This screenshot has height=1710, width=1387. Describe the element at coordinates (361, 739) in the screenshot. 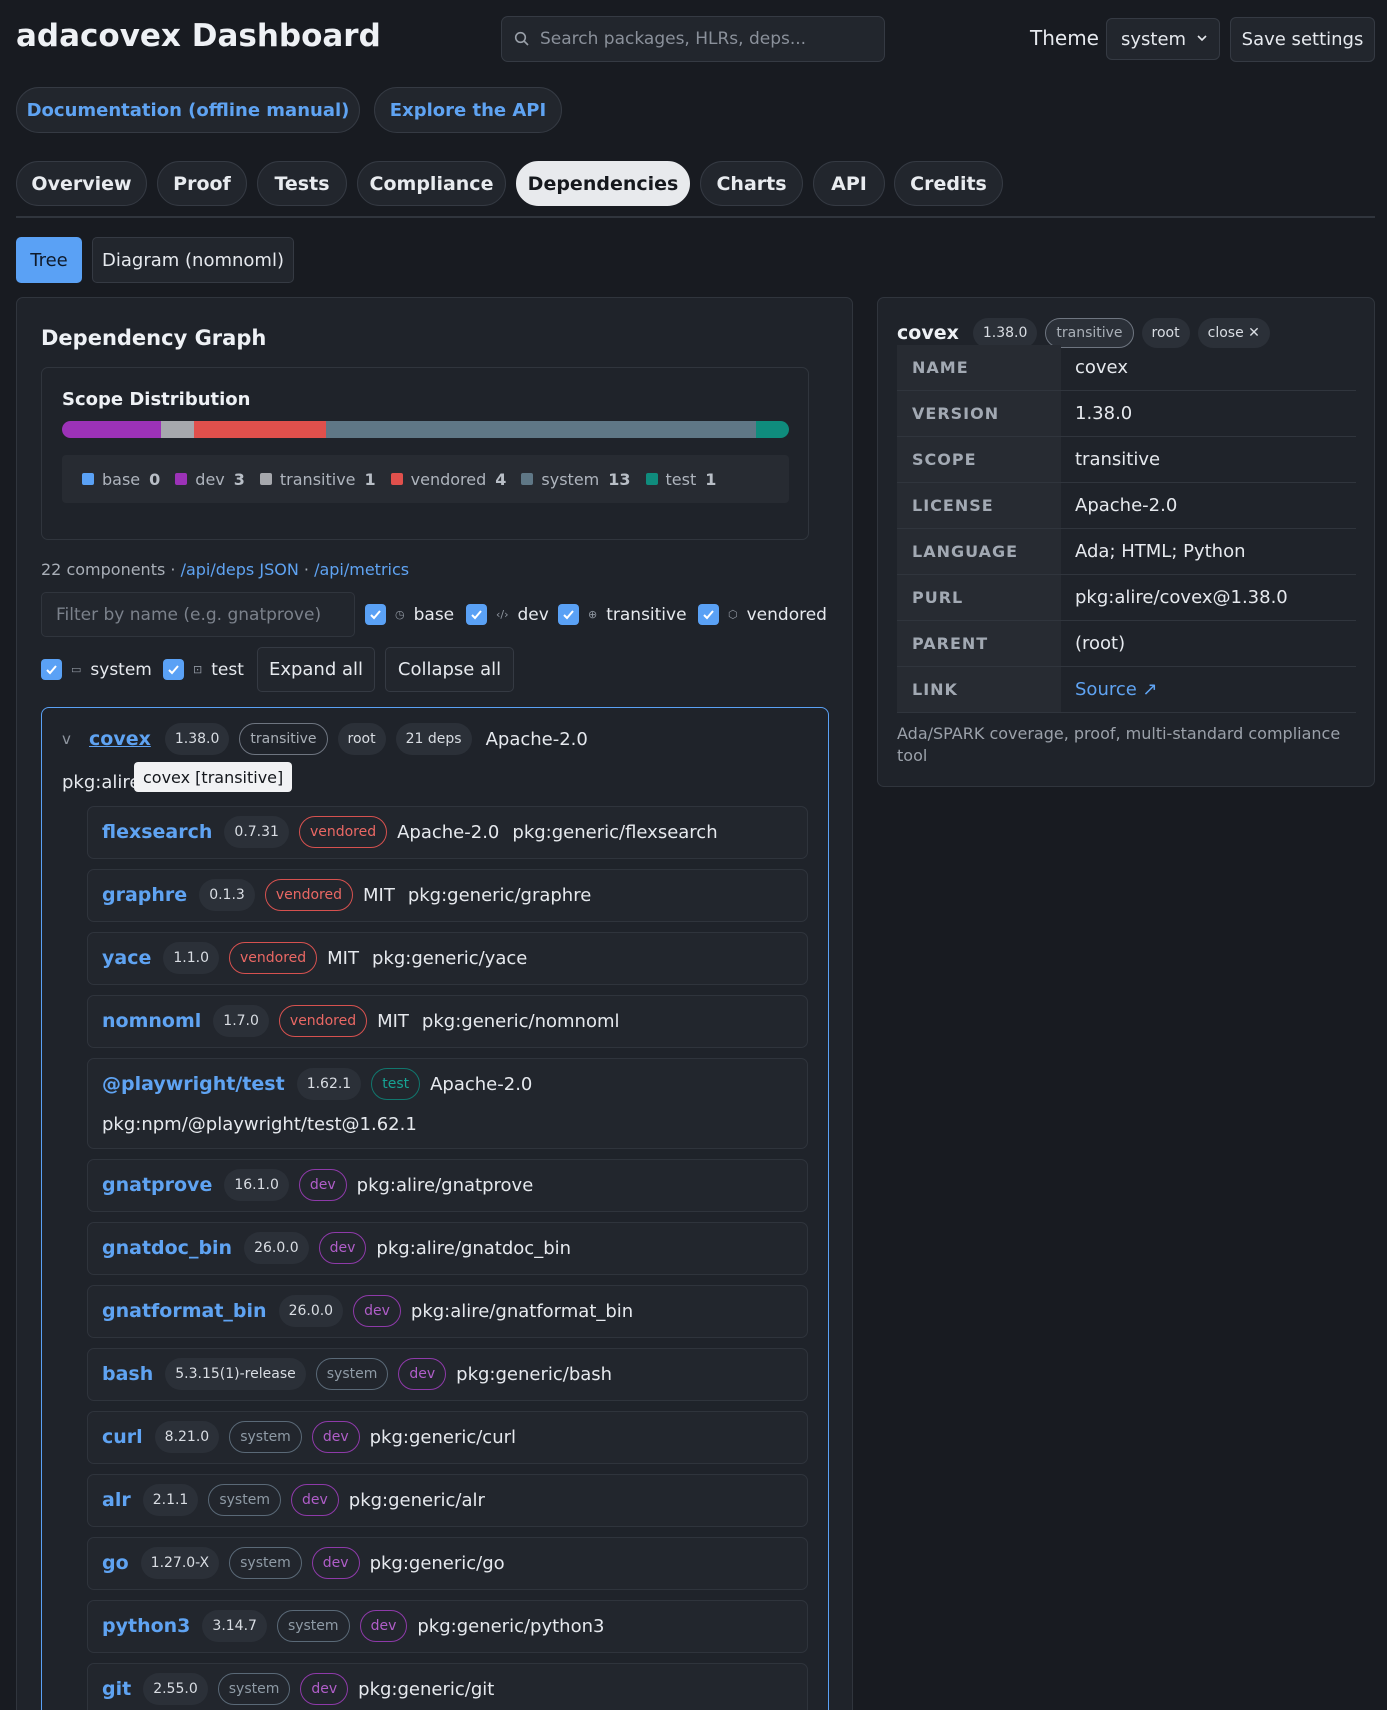

I see `root-badge: root` at that location.